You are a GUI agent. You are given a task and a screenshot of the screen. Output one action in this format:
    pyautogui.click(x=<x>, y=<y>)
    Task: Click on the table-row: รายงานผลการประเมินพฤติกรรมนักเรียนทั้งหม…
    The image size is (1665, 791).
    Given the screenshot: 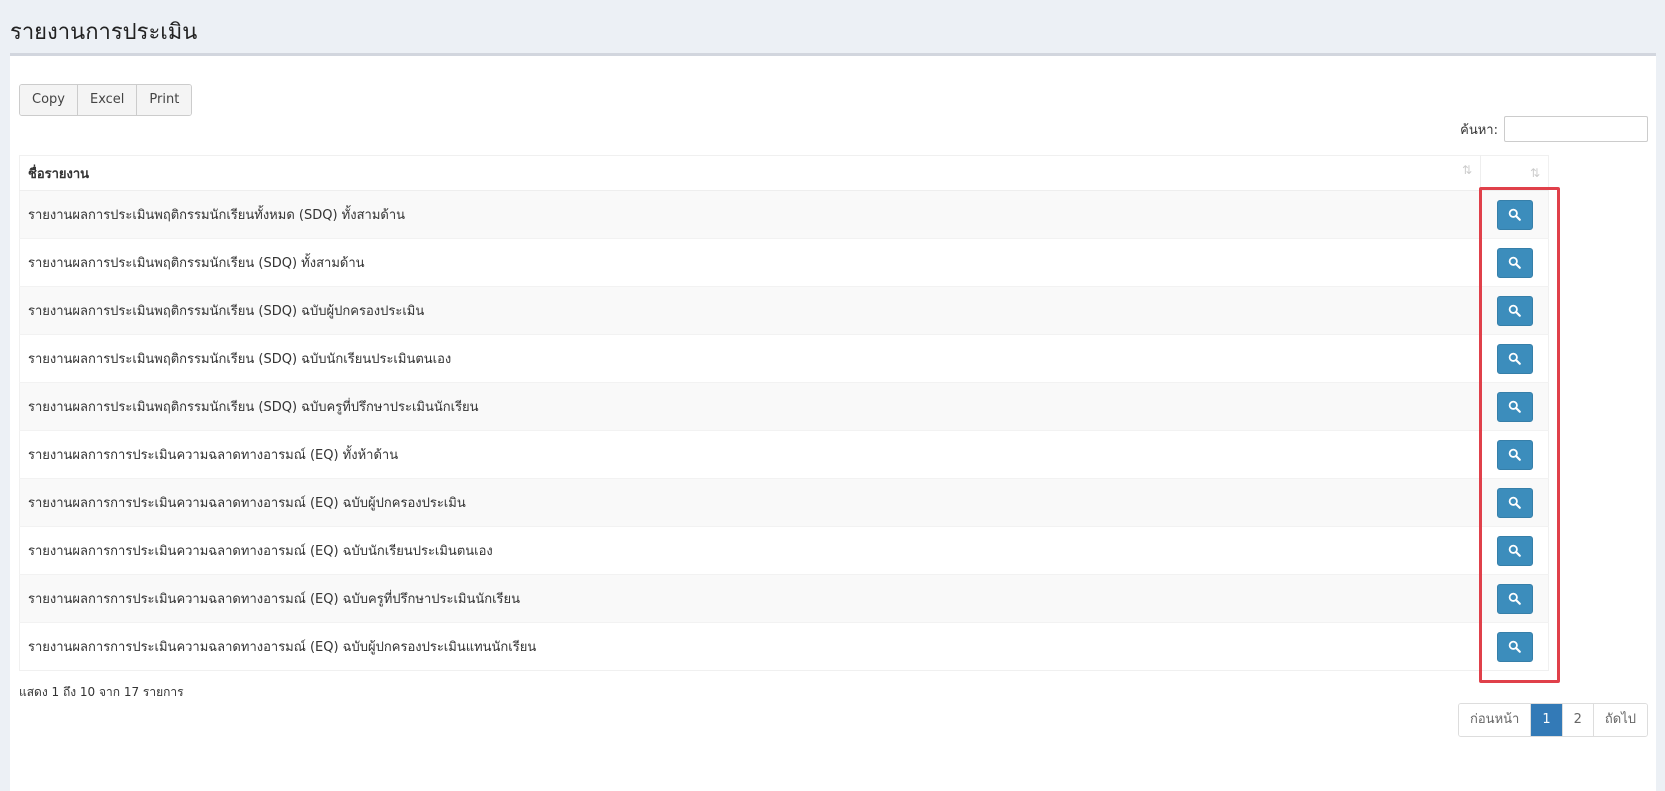 What is the action you would take?
    pyautogui.click(x=784, y=214)
    